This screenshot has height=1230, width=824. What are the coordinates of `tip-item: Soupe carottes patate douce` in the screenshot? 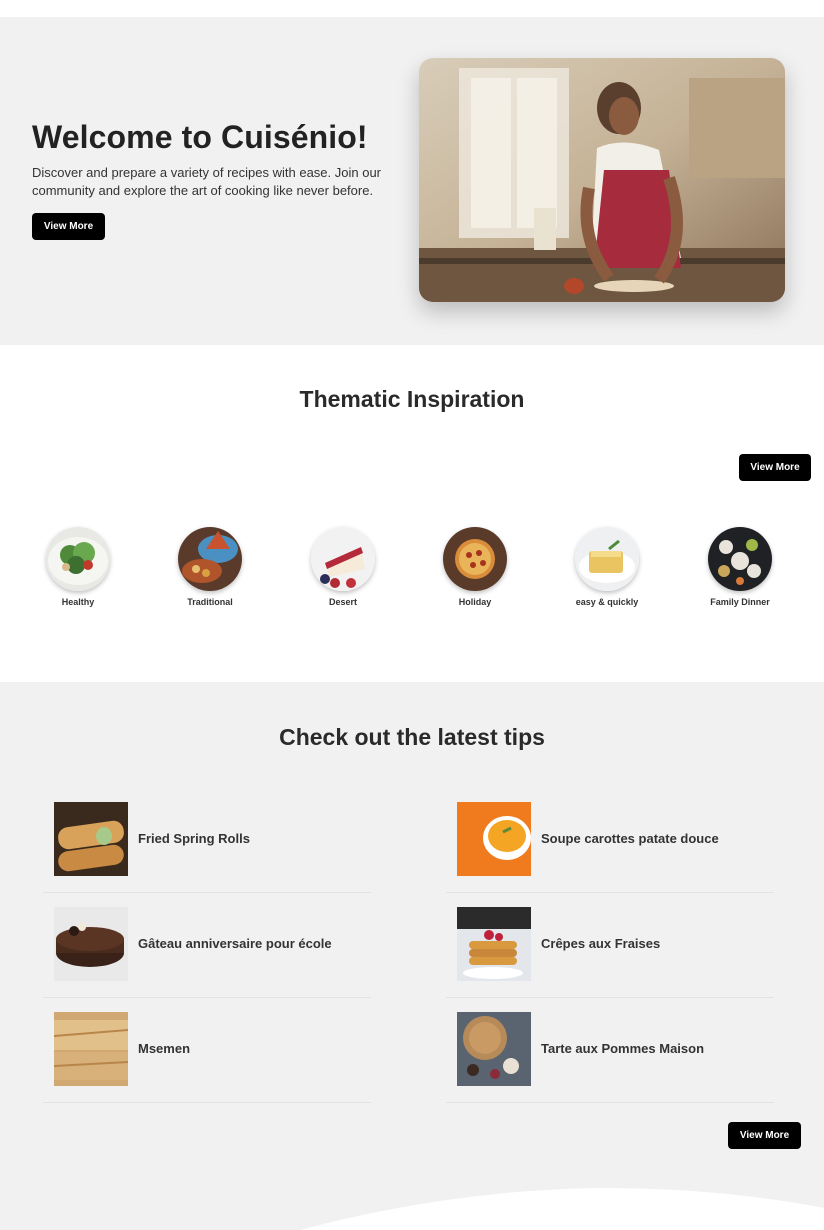 It's located at (610, 840).